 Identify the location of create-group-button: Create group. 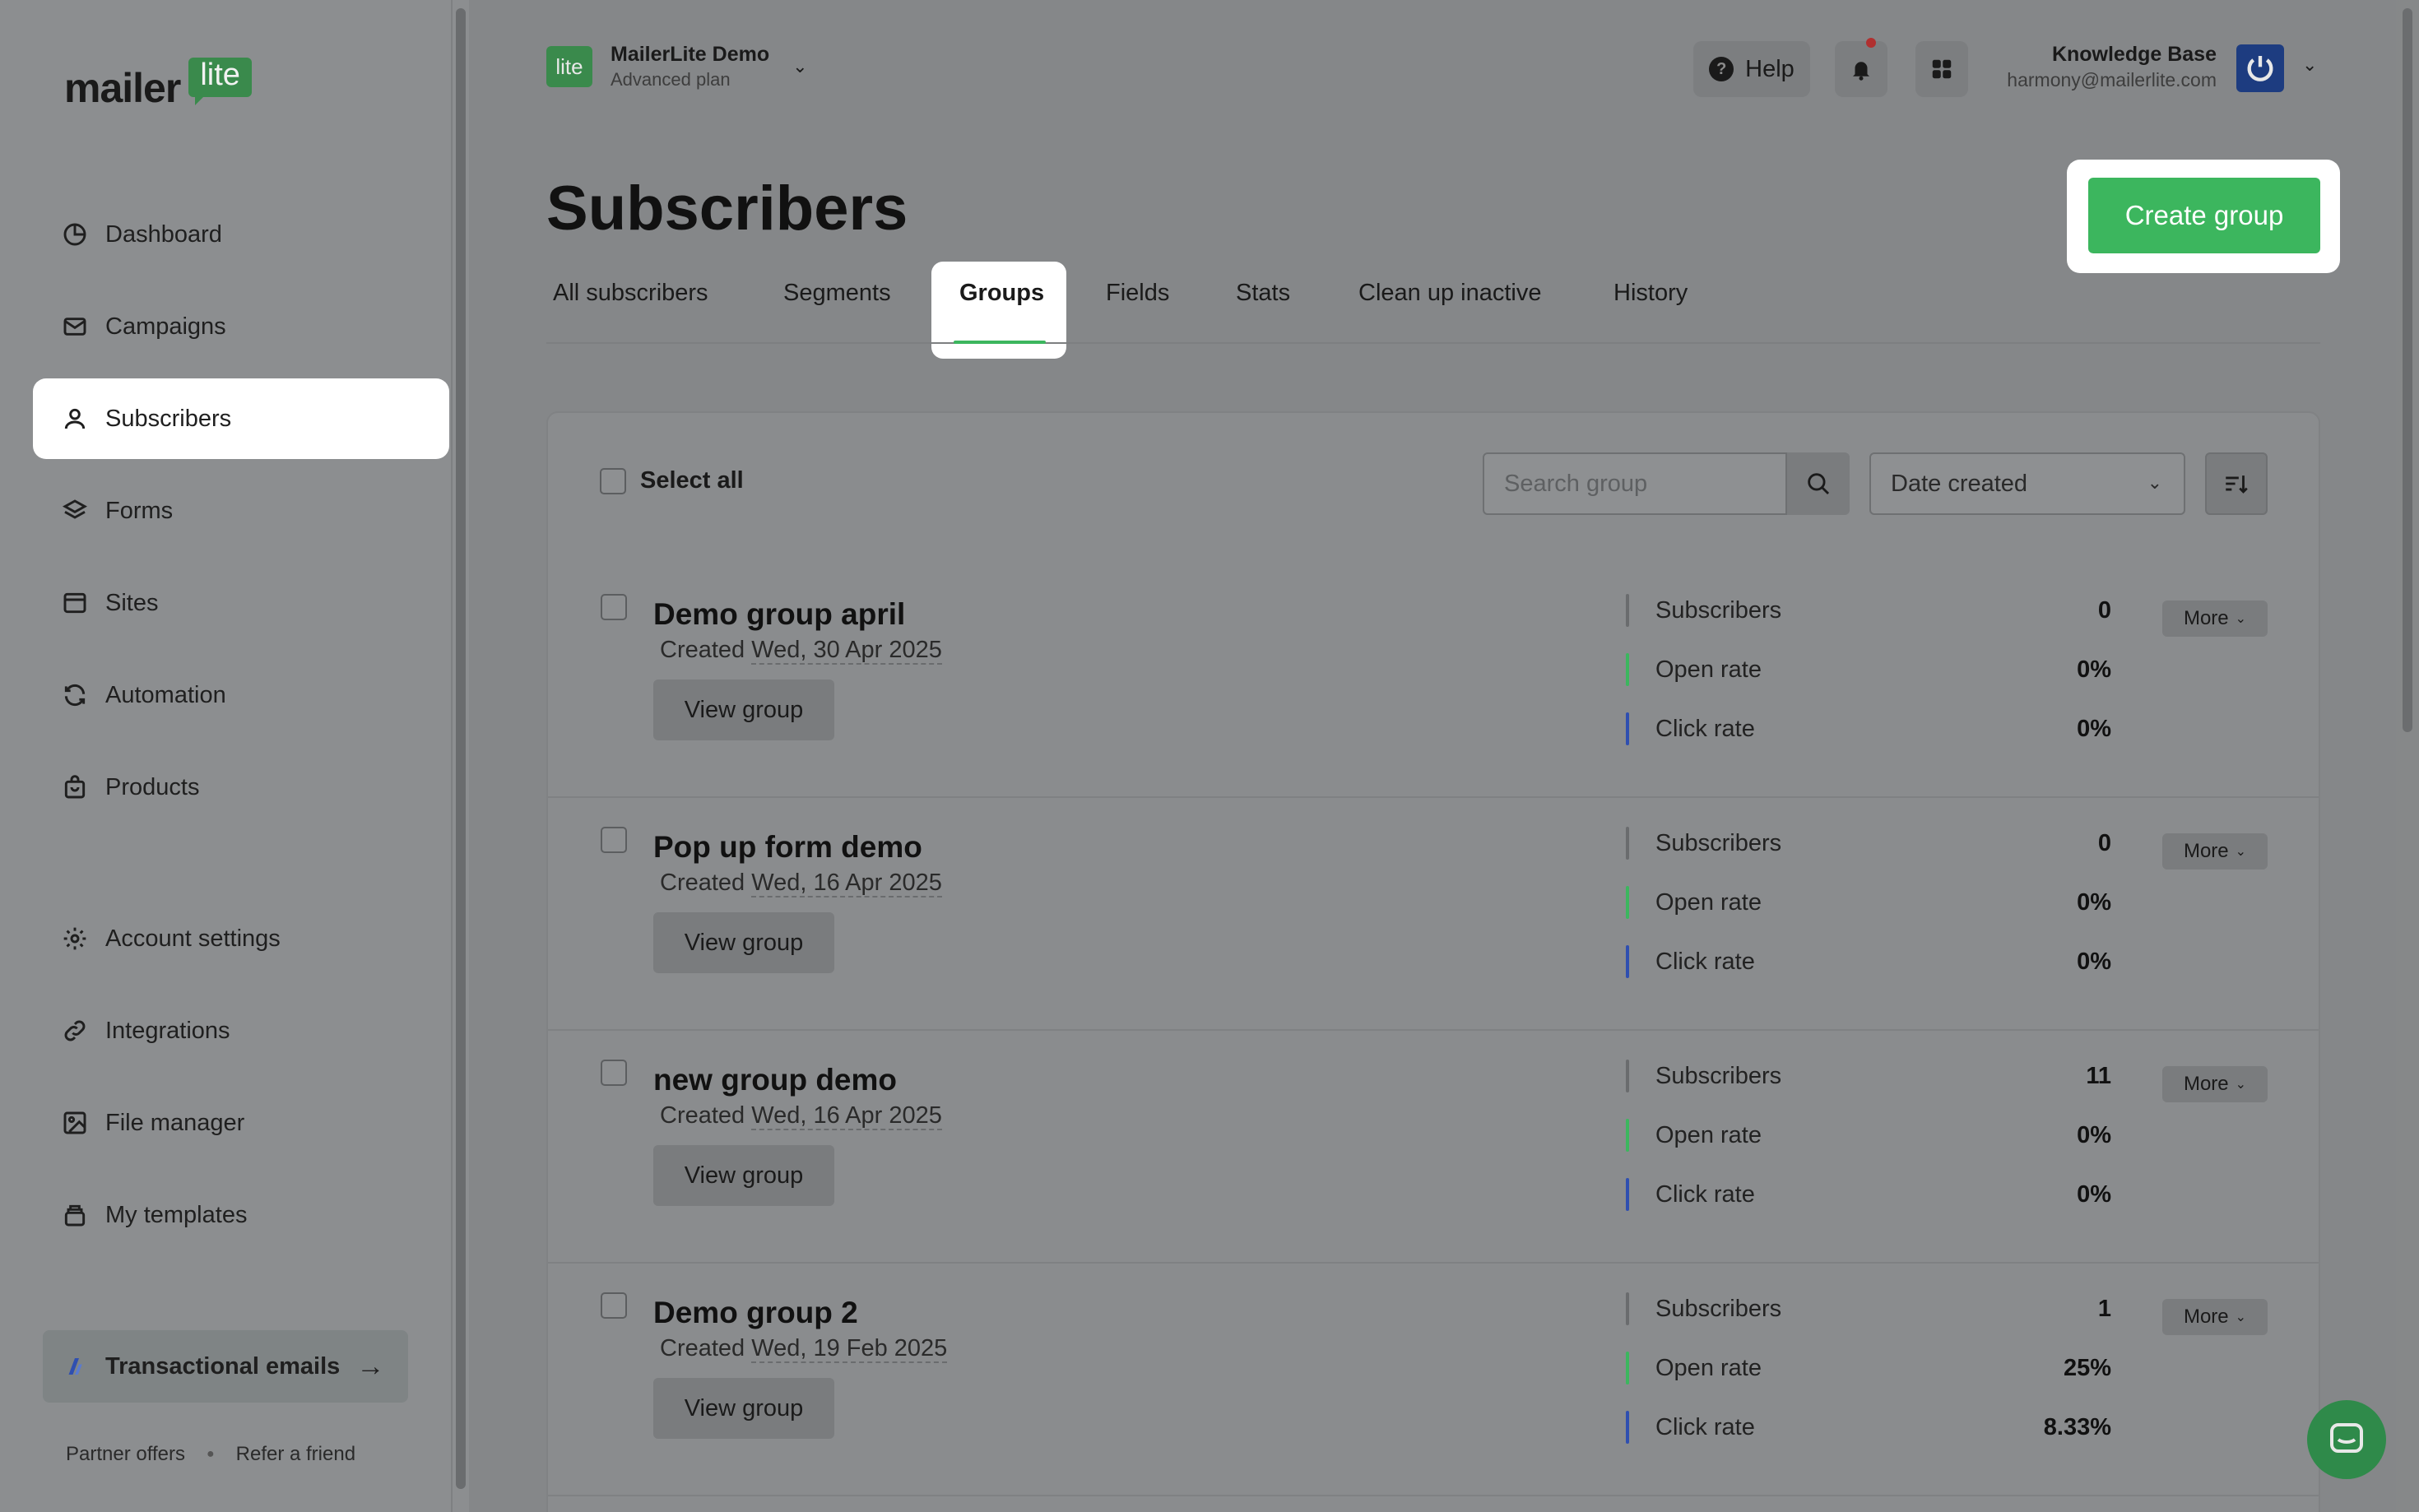
(2204, 215).